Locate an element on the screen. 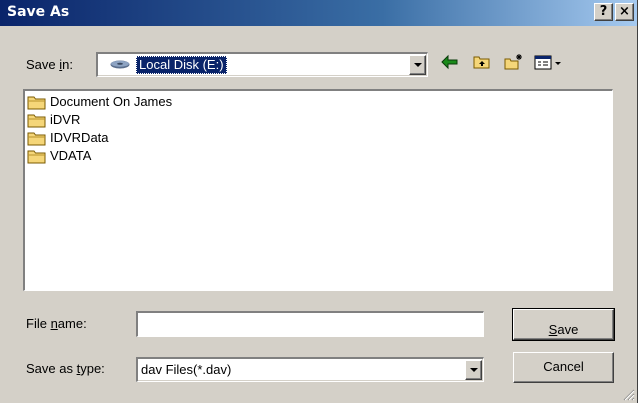 This screenshot has height=403, width=638. hard-disk-icon is located at coordinates (120, 64).